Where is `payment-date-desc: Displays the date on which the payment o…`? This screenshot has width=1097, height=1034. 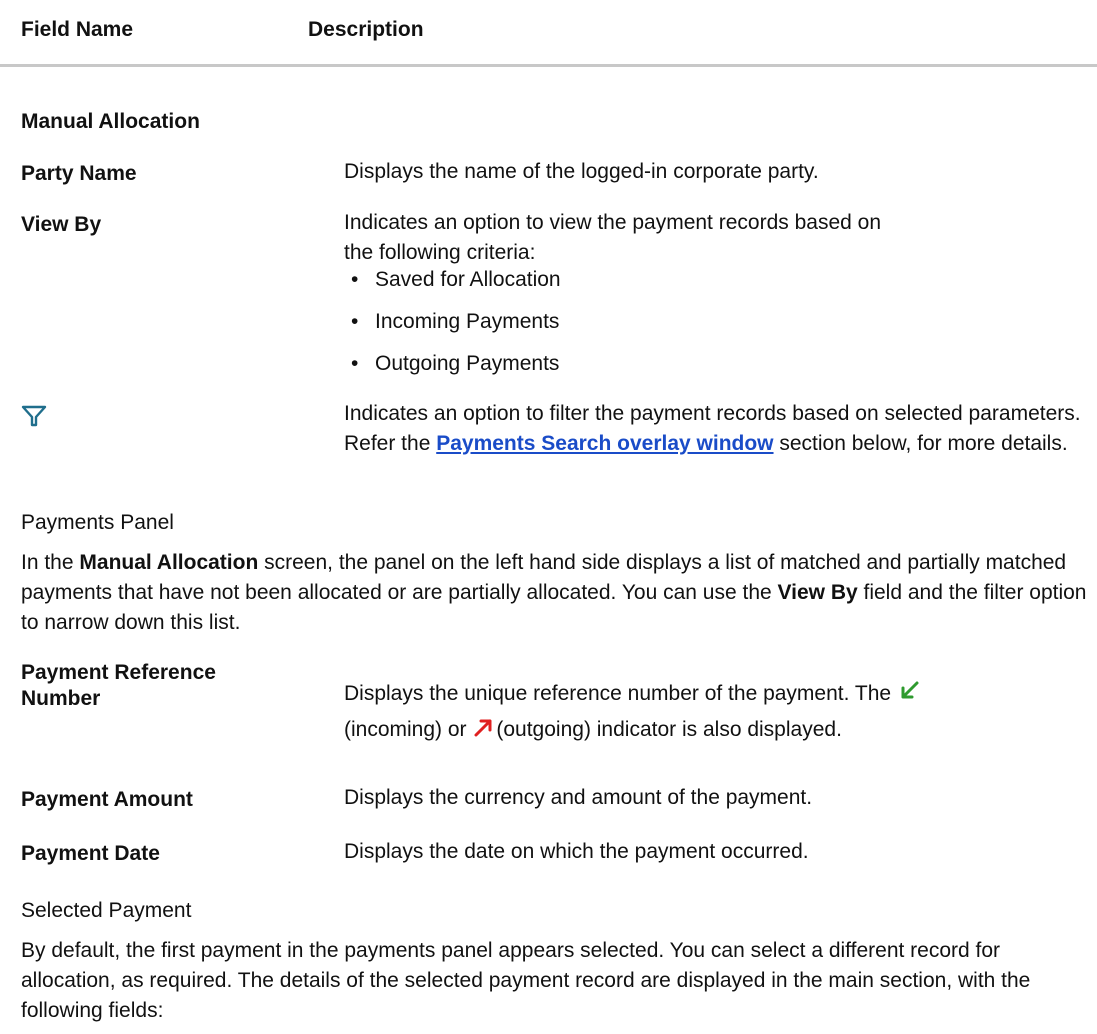
payment-date-desc: Displays the date on which the payment o… is located at coordinates (576, 851).